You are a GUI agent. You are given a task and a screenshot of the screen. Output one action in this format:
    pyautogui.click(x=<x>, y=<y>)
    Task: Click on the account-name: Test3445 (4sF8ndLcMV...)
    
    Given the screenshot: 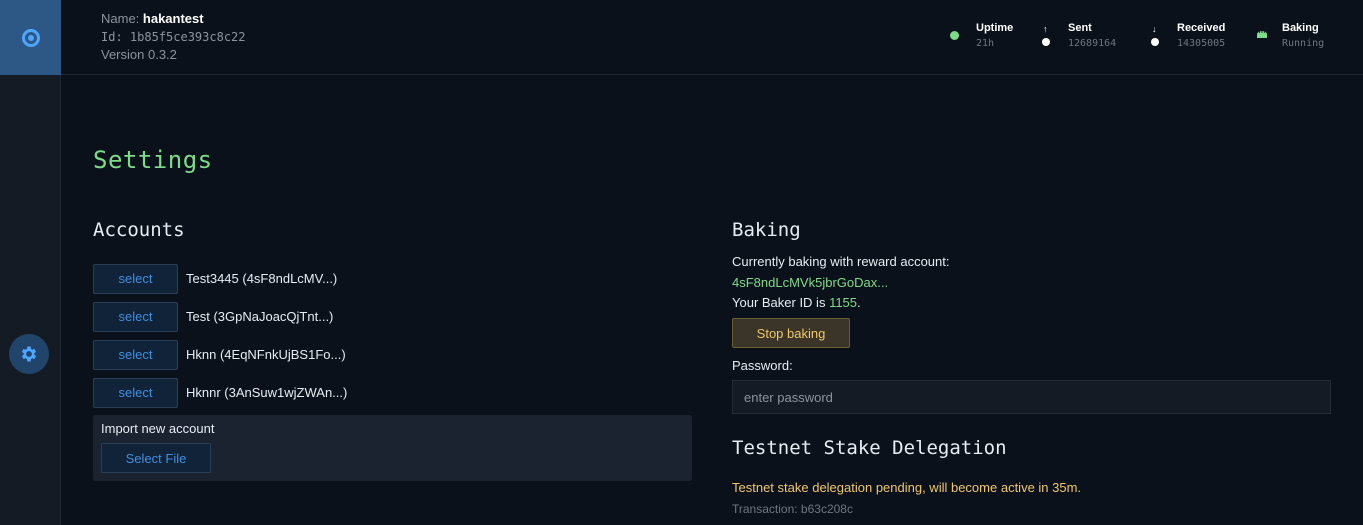 What is the action you would take?
    pyautogui.click(x=262, y=278)
    